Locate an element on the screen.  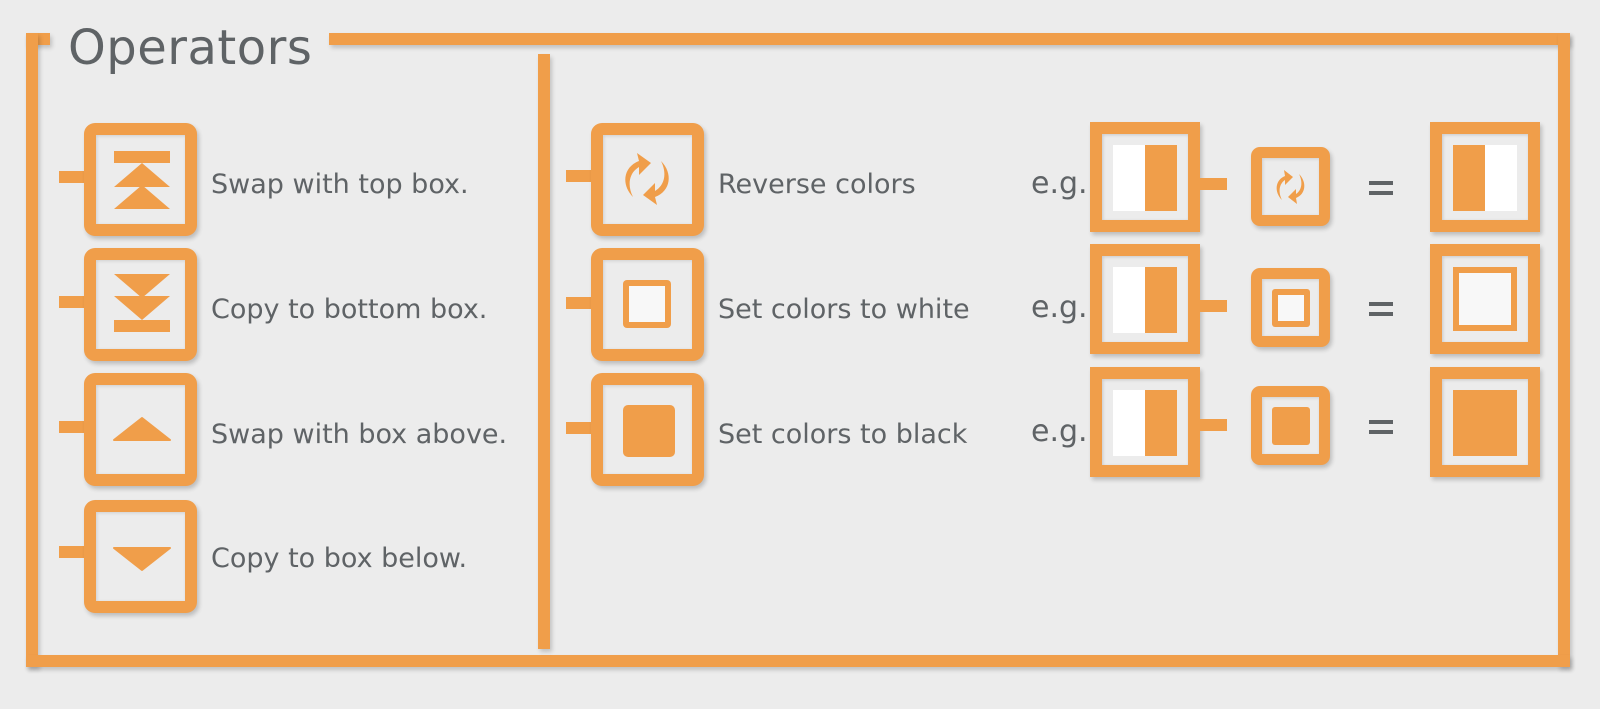
set-white-button is located at coordinates (647, 304).